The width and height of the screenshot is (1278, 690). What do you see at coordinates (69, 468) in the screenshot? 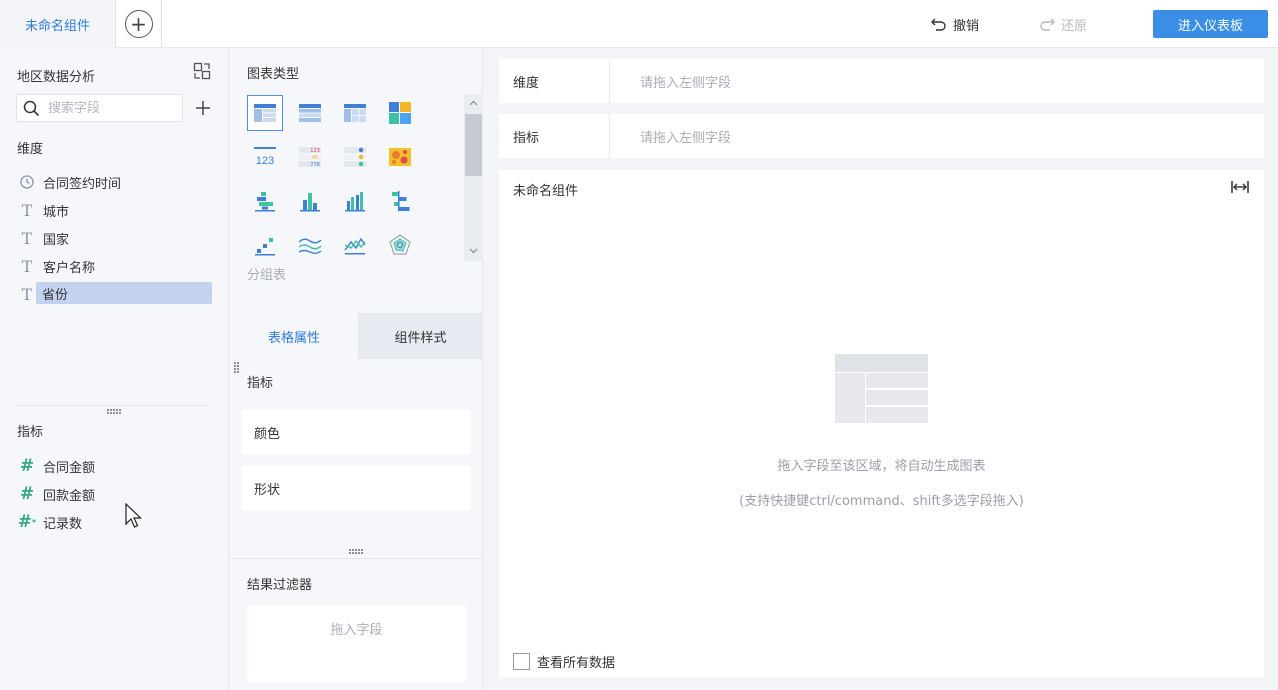
I see `field-label: 合同金额` at bounding box center [69, 468].